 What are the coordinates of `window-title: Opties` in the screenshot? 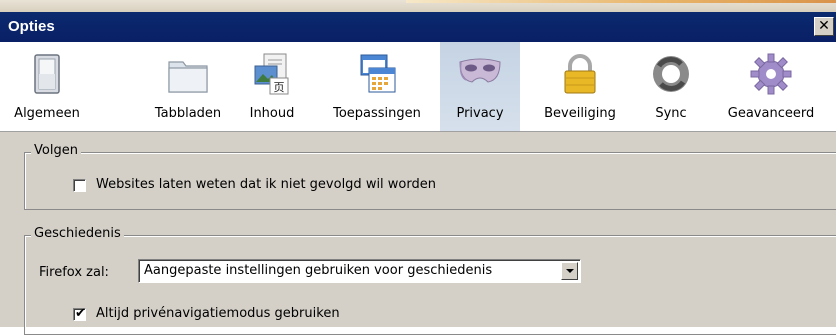 It's located at (31, 26).